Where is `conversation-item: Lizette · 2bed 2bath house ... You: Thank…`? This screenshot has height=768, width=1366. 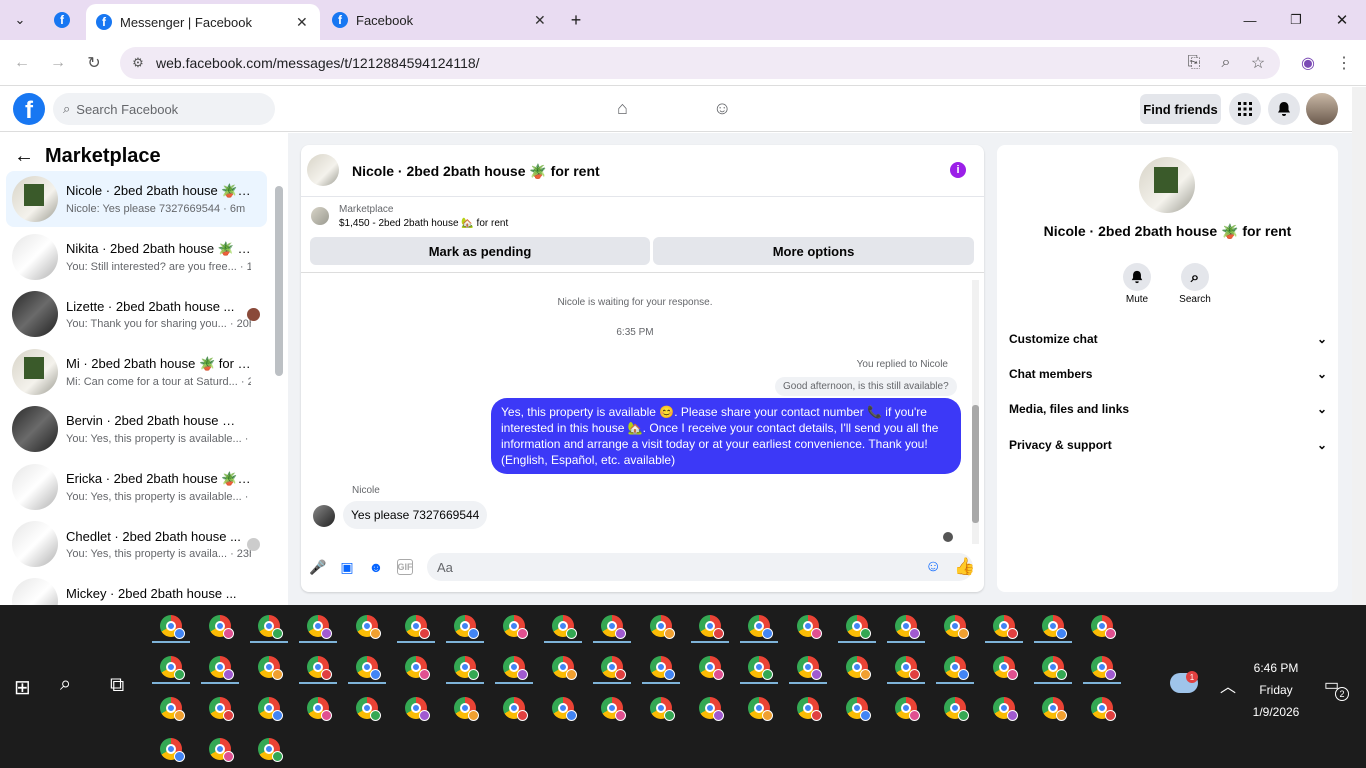 conversation-item: Lizette · 2bed 2bath house ... You: Thank… is located at coordinates (136, 314).